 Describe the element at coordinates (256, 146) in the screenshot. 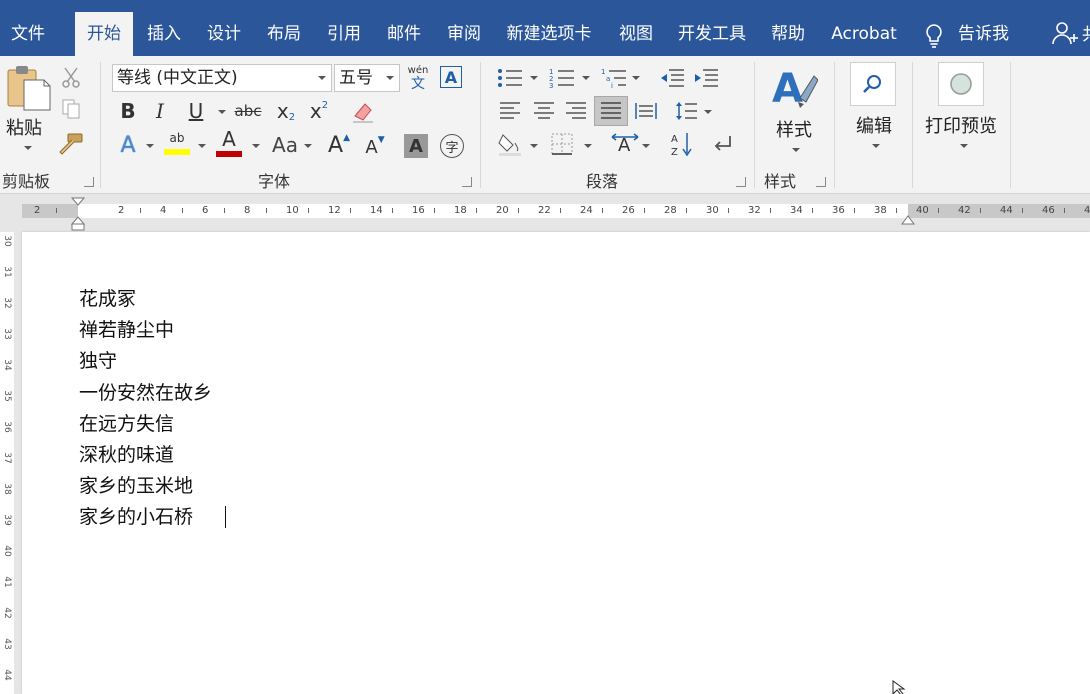

I see `font-color-dropdown-icon` at that location.